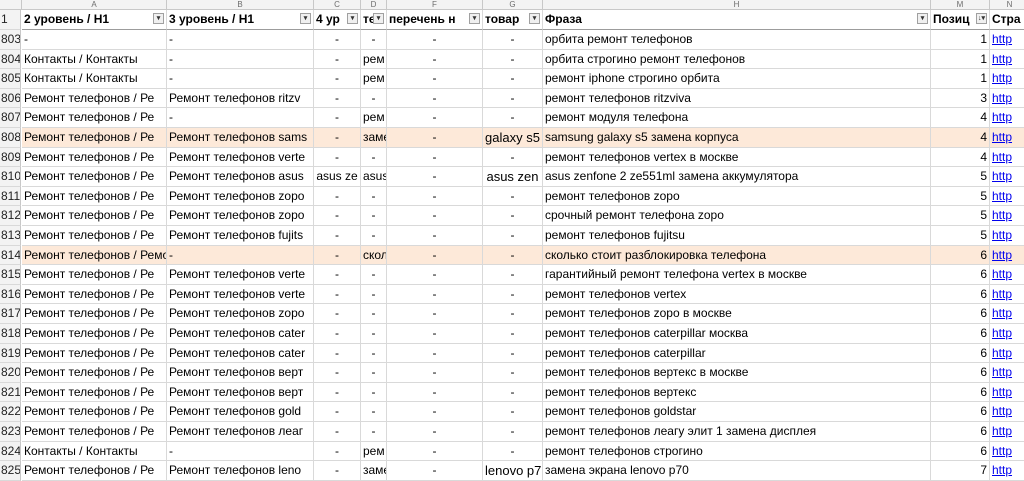 This screenshot has height=481, width=1024. I want to click on cell-col-m: 5, so click(960, 216).